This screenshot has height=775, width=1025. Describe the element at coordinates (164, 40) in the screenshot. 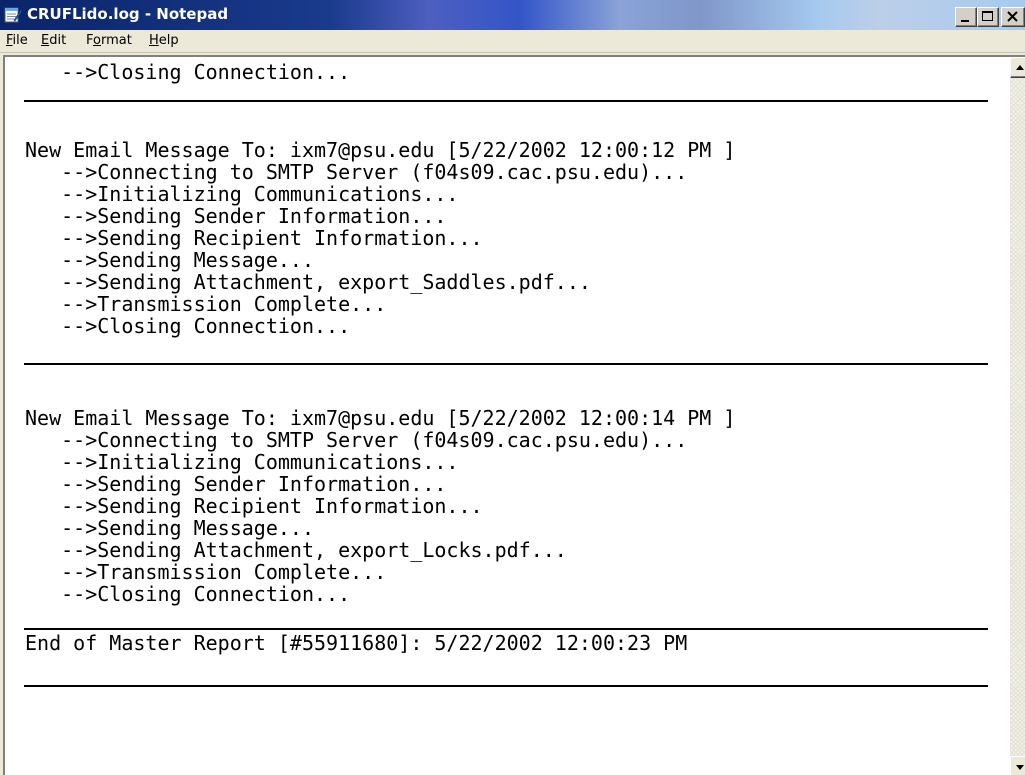

I see `menu-help: Help` at that location.